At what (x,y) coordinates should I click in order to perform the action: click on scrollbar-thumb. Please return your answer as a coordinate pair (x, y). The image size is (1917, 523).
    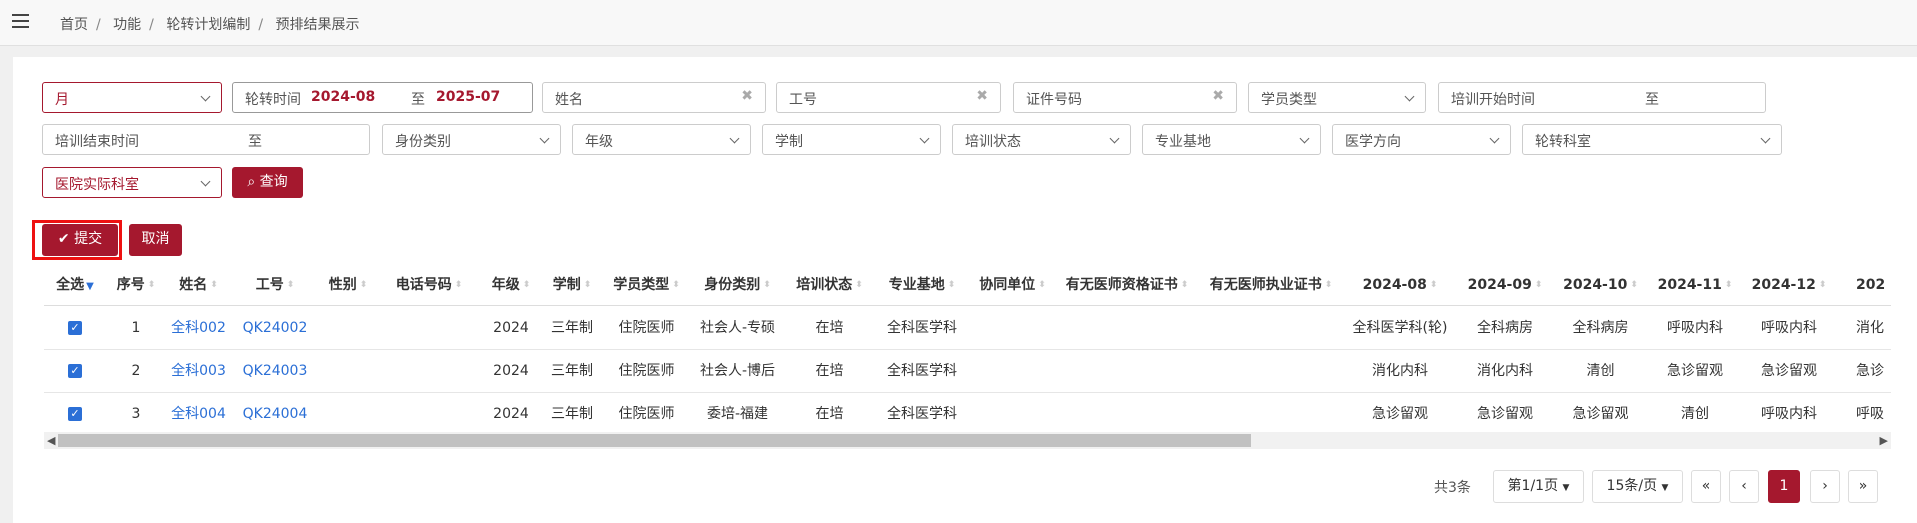
    Looking at the image, I should click on (654, 440).